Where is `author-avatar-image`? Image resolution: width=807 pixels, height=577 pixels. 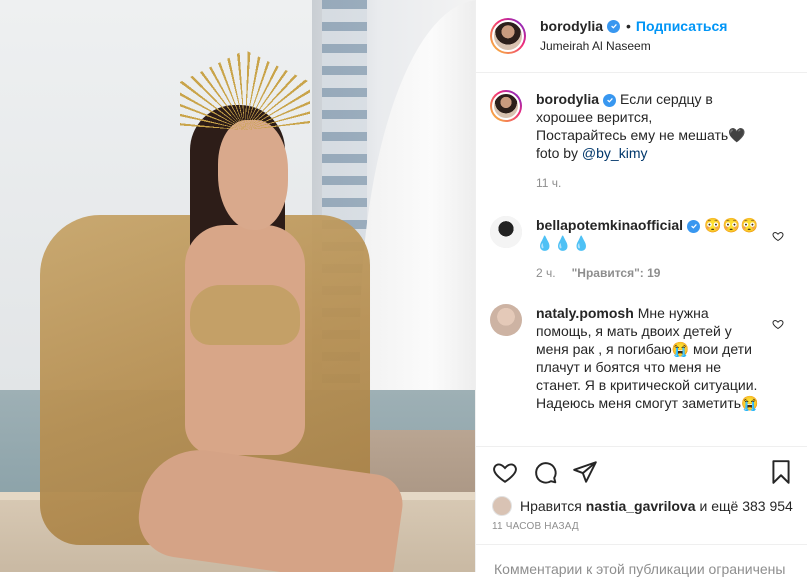
author-avatar-image is located at coordinates (508, 36).